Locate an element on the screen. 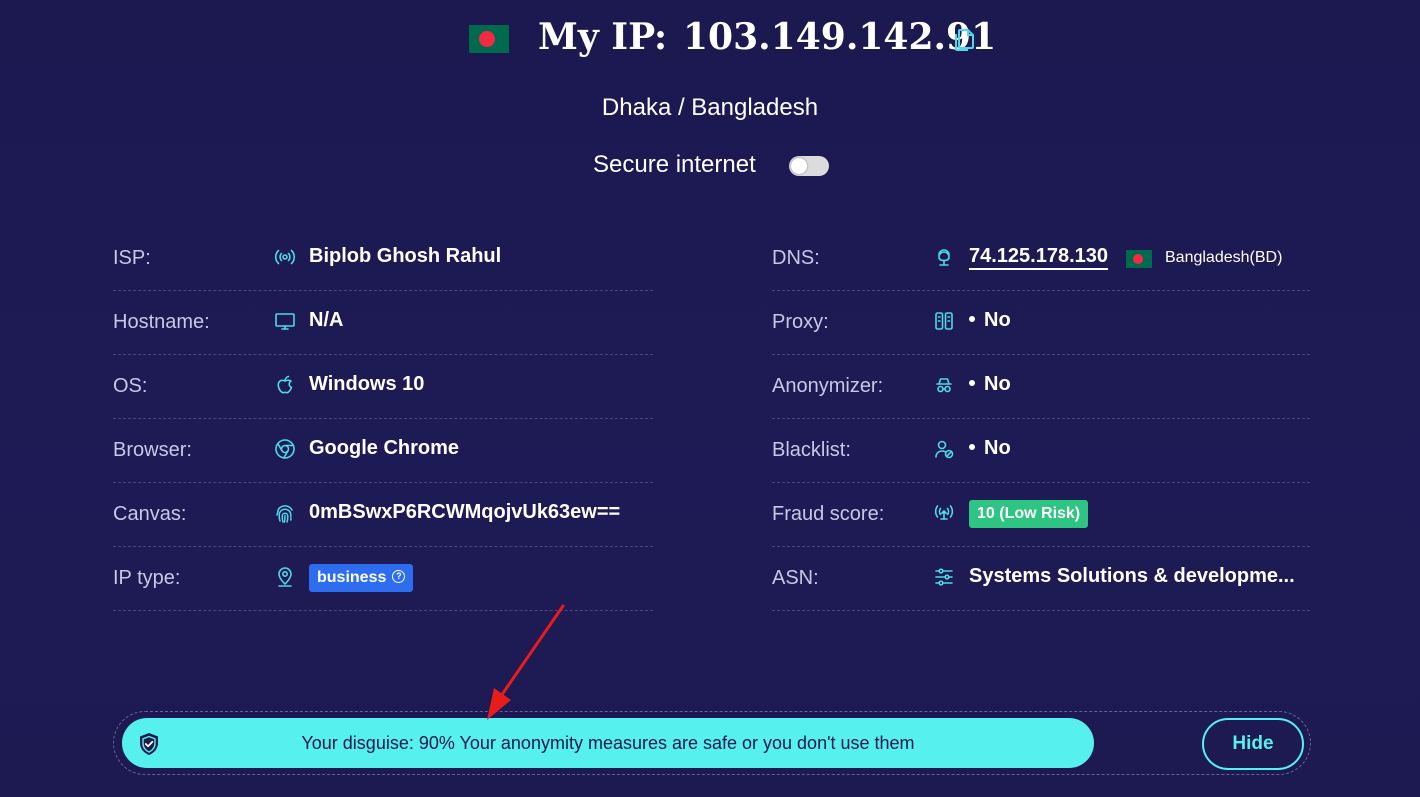  hostname-label: Hostname: is located at coordinates (161, 322).